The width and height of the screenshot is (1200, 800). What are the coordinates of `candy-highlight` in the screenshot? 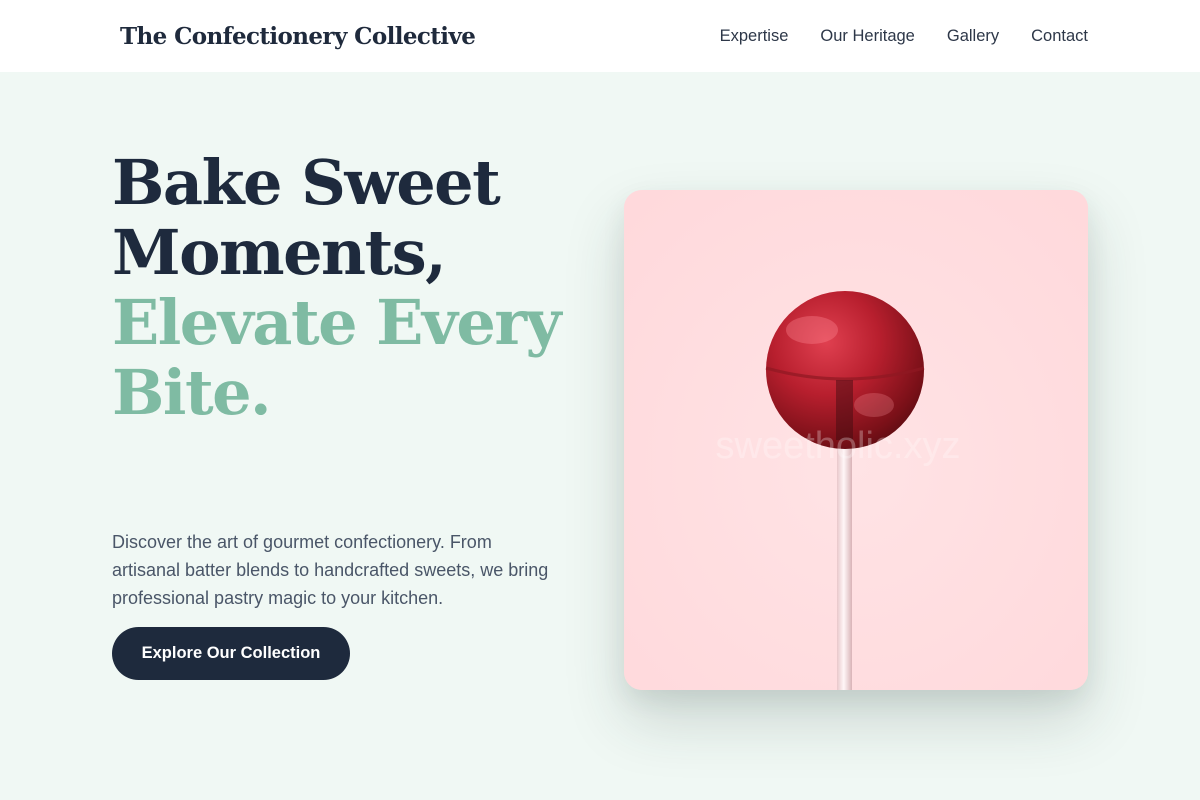 It's located at (812, 330).